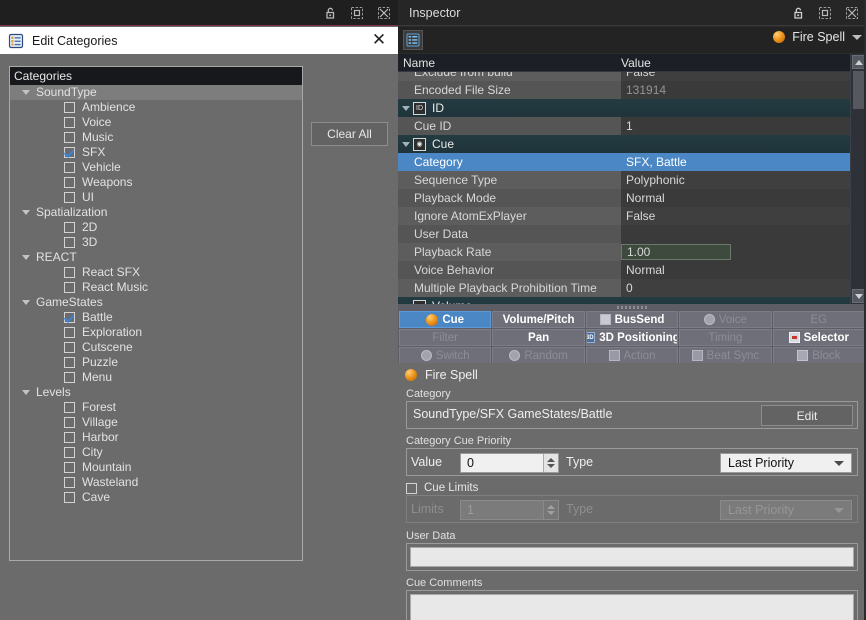 The image size is (866, 620). I want to click on stepper-arrows, so click(550, 463).